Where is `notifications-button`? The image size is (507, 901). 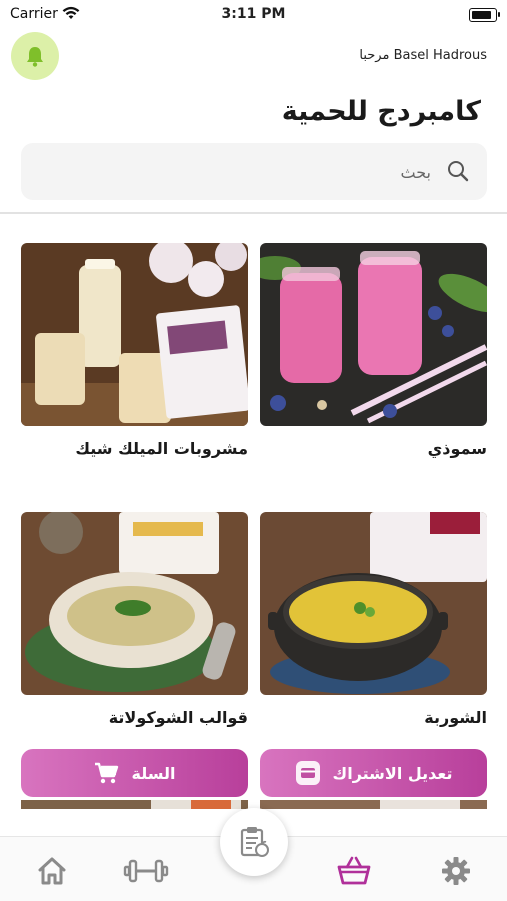 notifications-button is located at coordinates (35, 56).